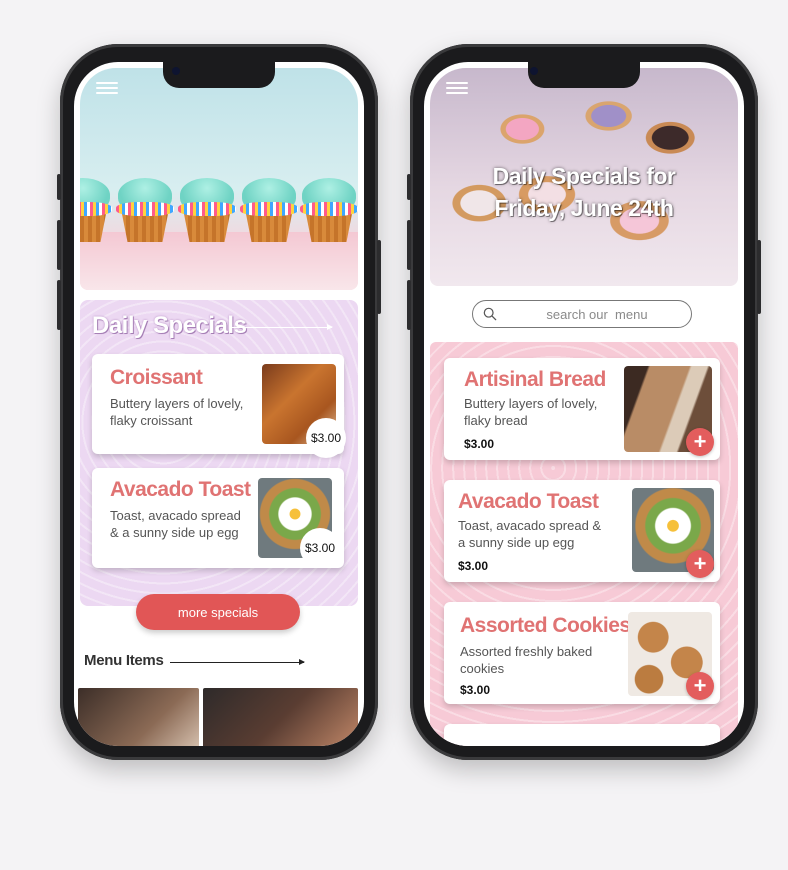  I want to click on hero-title-line-1: Daily Specials for, so click(584, 176).